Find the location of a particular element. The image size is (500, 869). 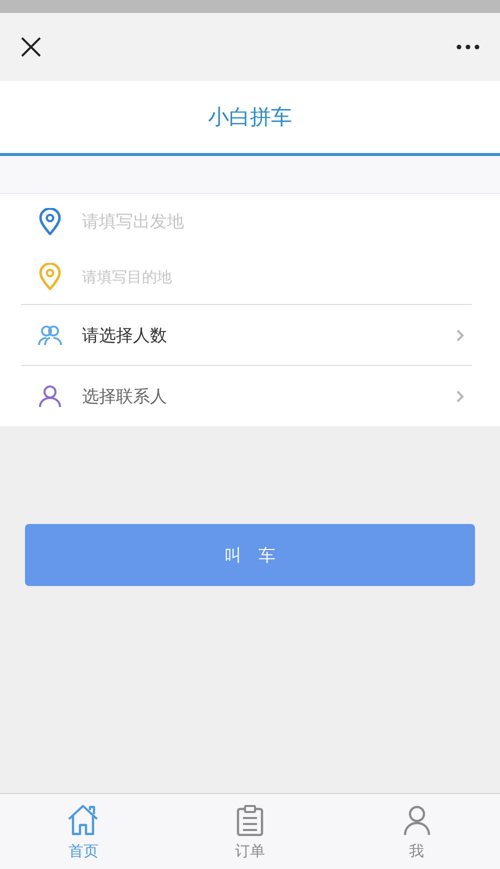

close-icon is located at coordinates (31, 47).